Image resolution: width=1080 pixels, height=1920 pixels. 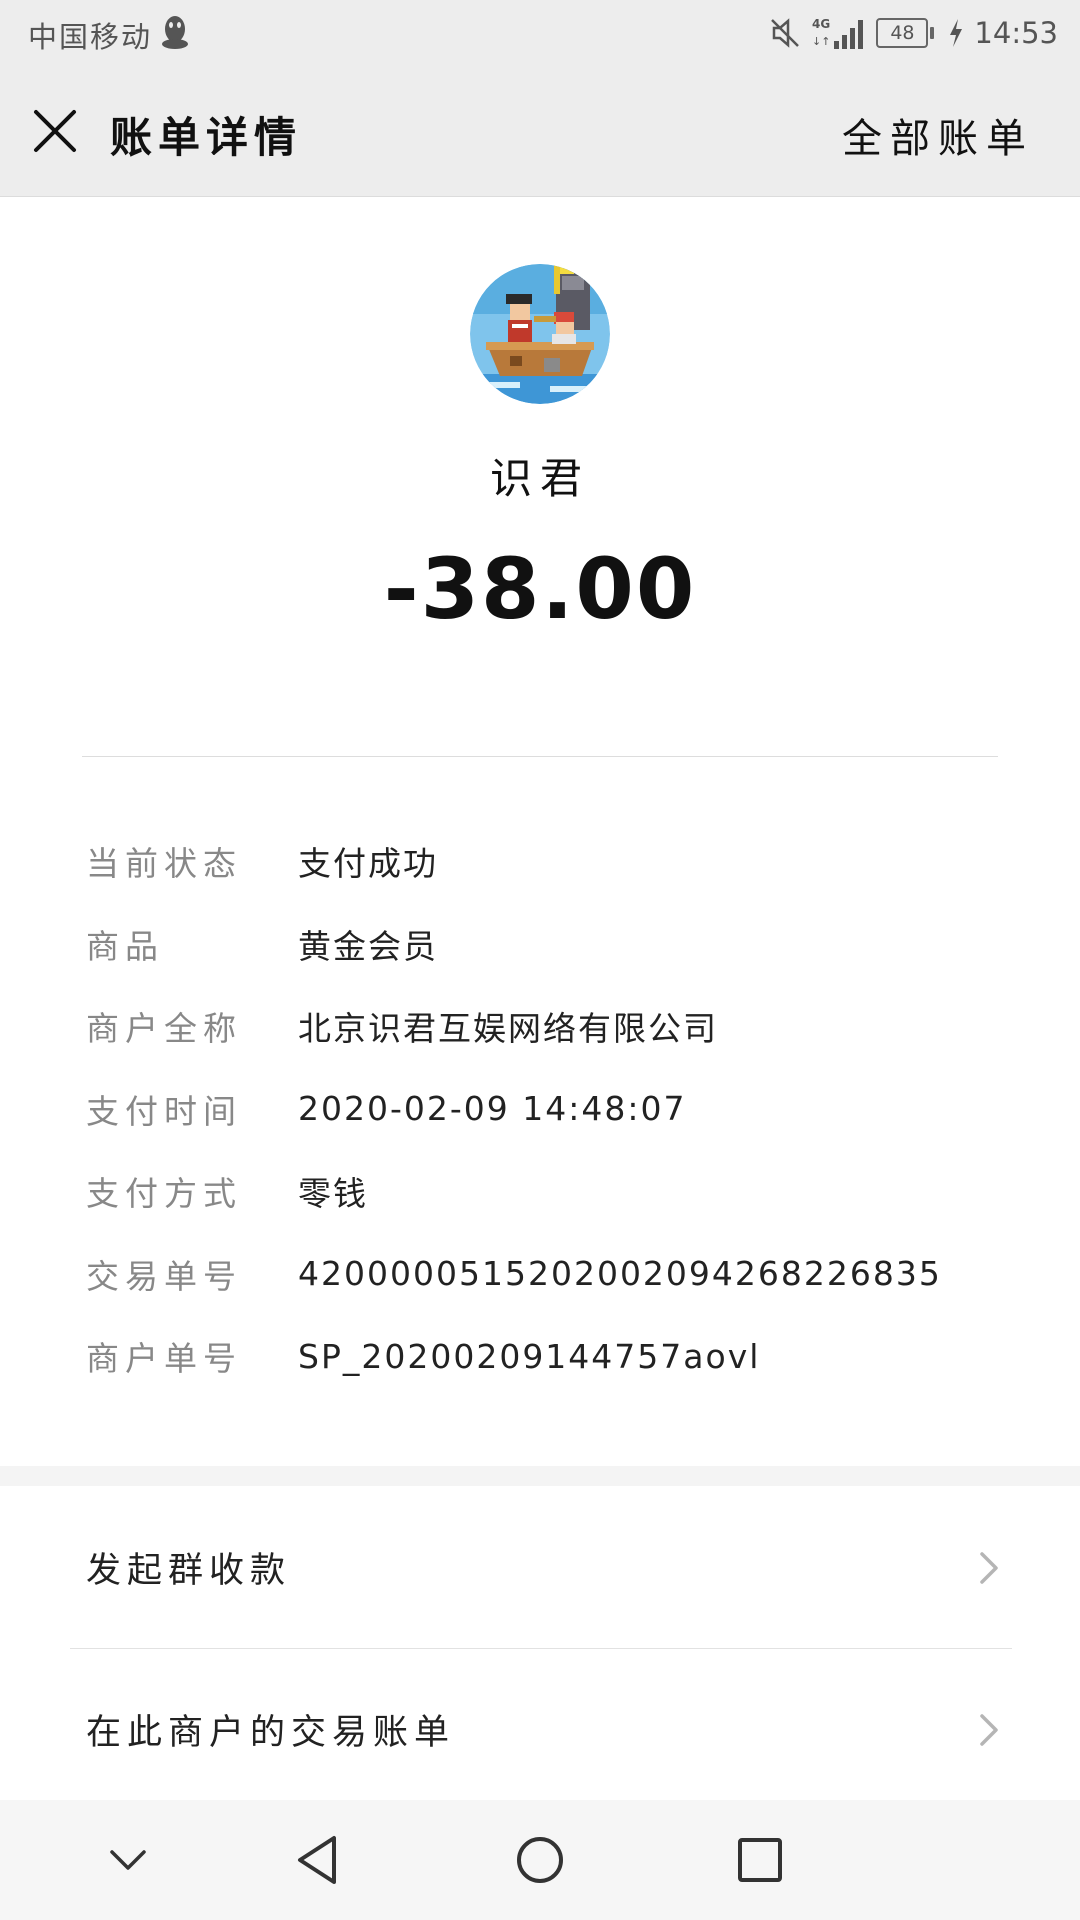 What do you see at coordinates (55, 131) in the screenshot?
I see `close-icon` at bounding box center [55, 131].